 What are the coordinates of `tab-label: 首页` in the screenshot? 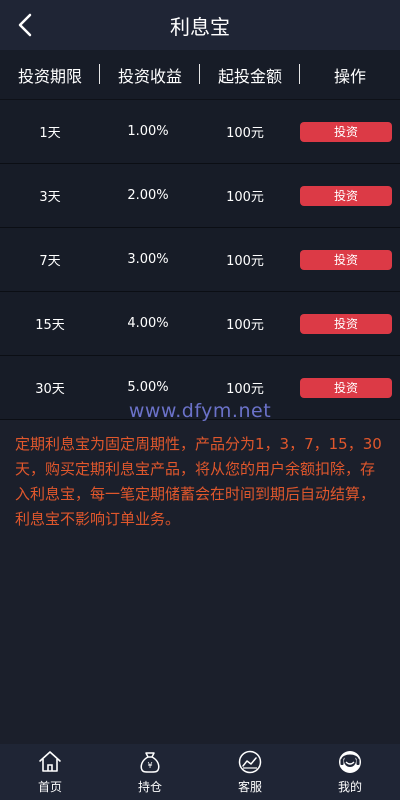 It's located at (49, 787).